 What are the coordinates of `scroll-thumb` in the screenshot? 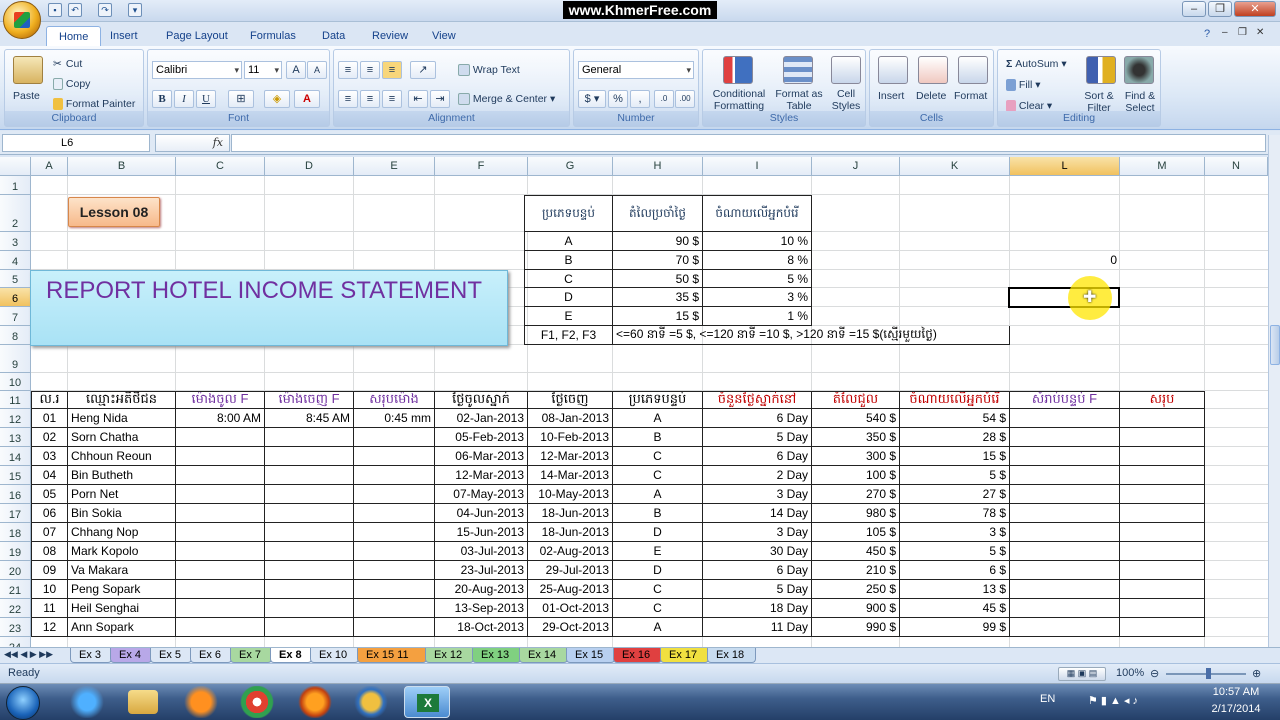 It's located at (1275, 345).